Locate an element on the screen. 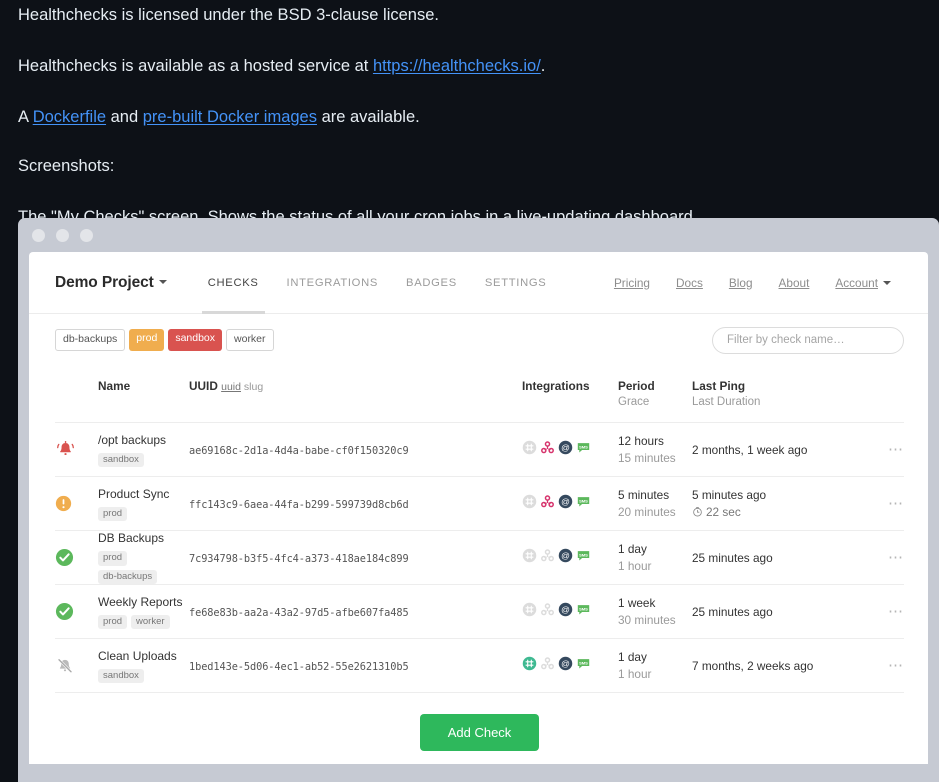 The height and width of the screenshot is (782, 939). healthchecks-io-link: https://healthchecks.io/ is located at coordinates (457, 66).